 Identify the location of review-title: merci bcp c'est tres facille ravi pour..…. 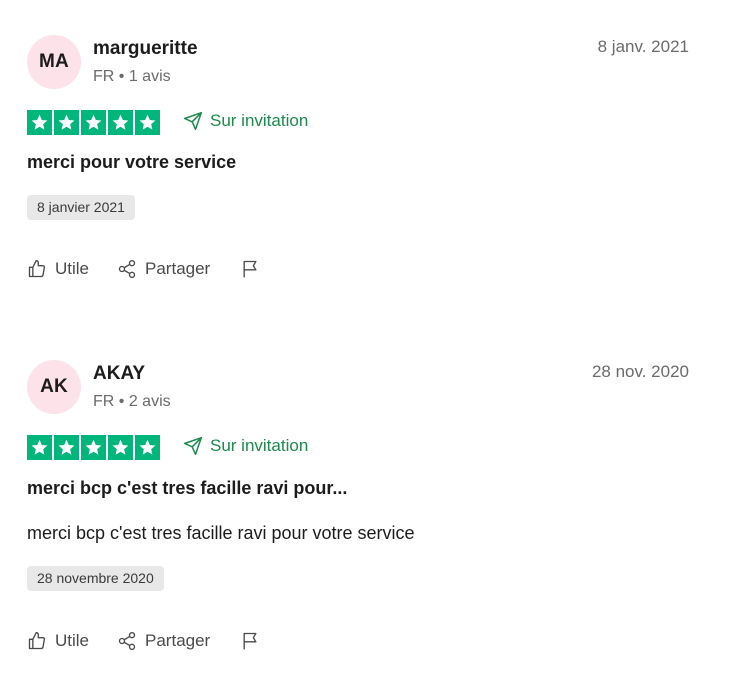
(187, 488).